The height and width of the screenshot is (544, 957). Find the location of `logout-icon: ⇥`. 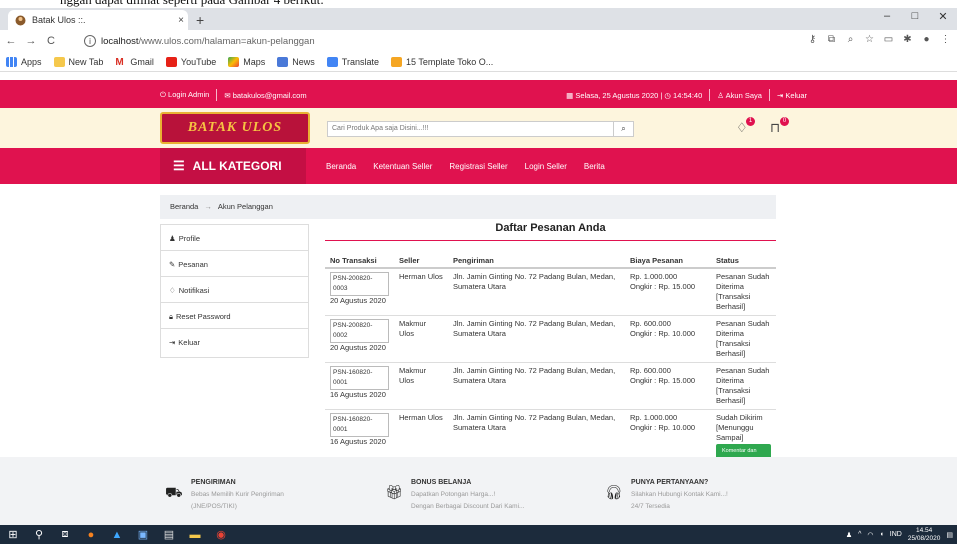

logout-icon: ⇥ is located at coordinates (172, 342).